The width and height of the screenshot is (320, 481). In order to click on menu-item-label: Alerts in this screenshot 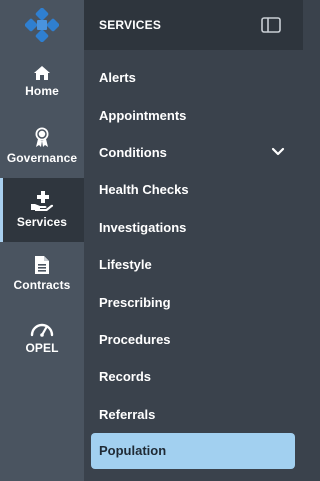, I will do `click(117, 78)`.